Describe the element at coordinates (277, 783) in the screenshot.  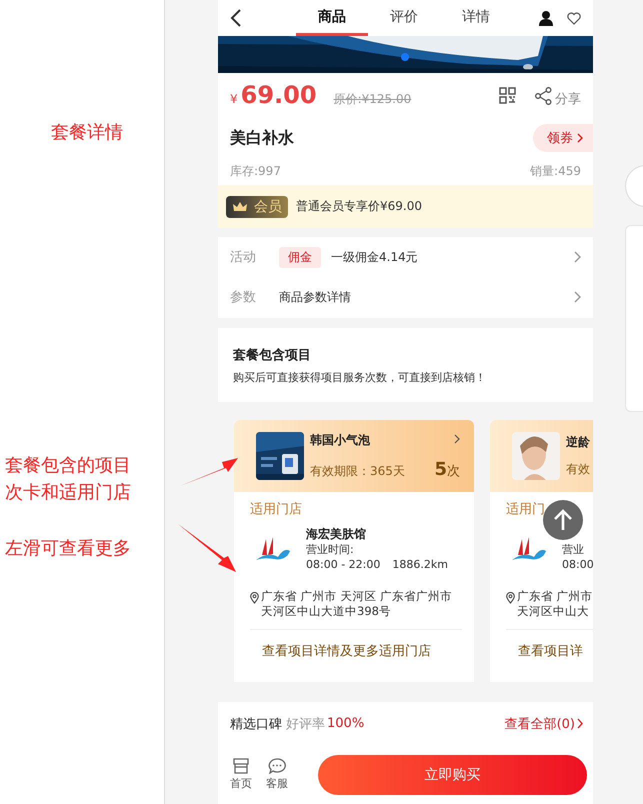
I see `toolbar-label: 客服` at that location.